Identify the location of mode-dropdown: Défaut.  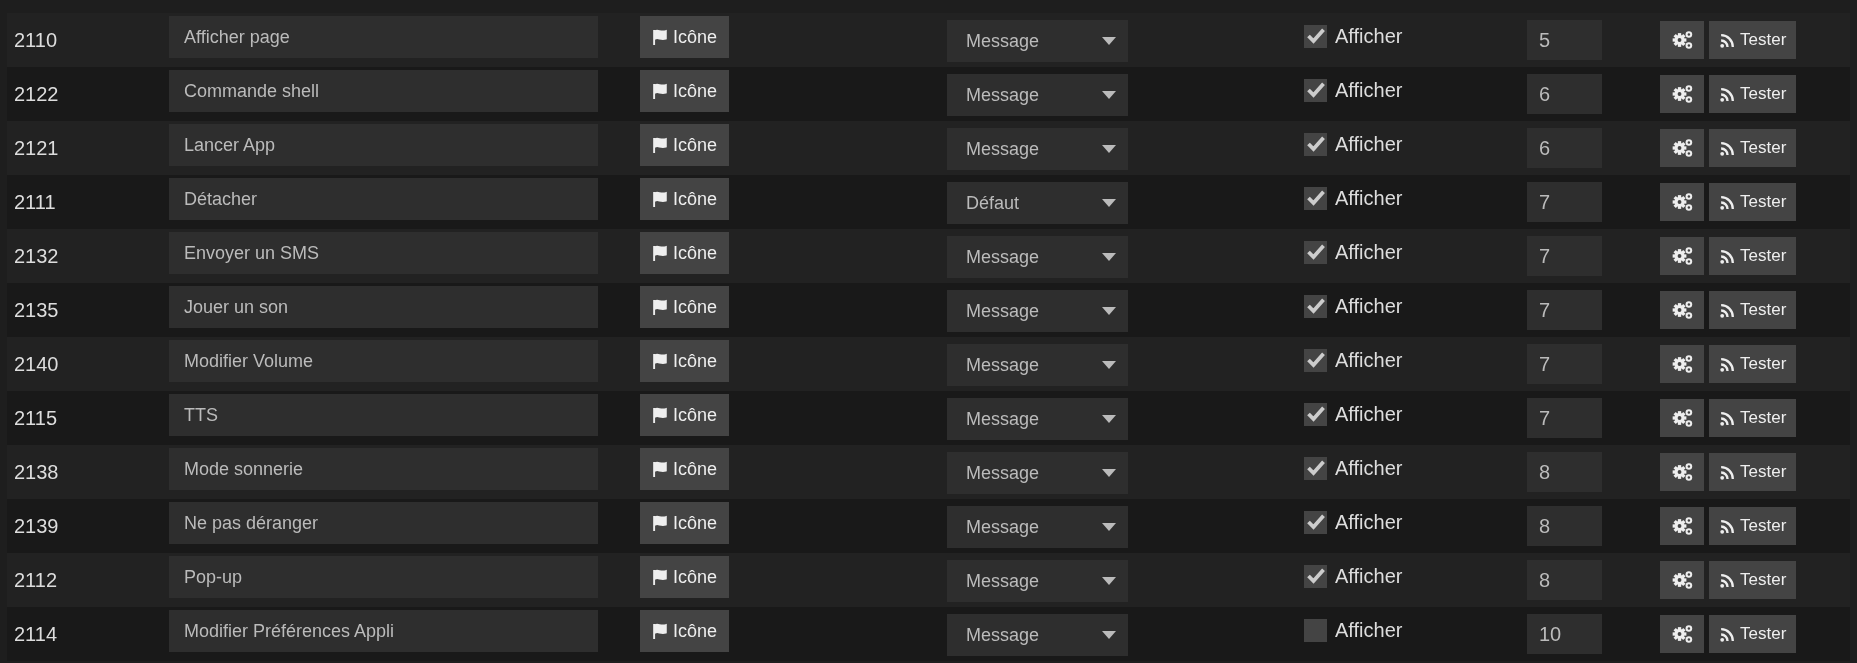
(1037, 203).